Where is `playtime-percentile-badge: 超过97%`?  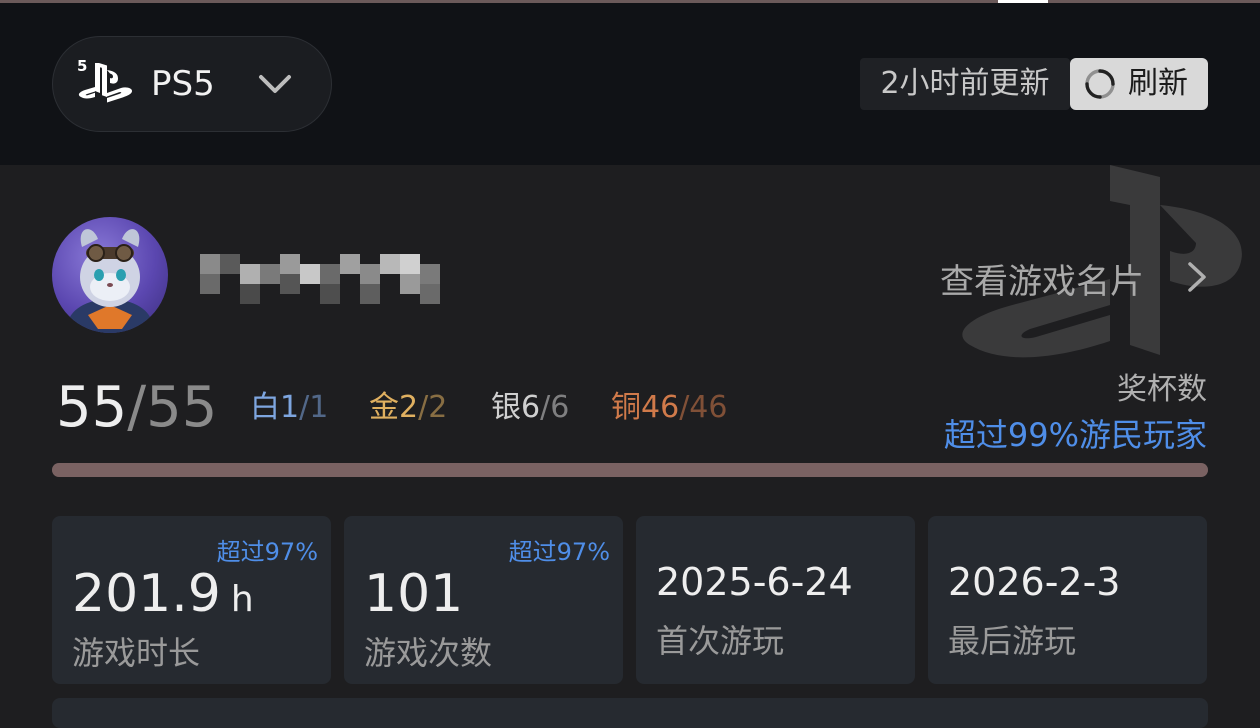
playtime-percentile-badge: 超过97% is located at coordinates (267, 552).